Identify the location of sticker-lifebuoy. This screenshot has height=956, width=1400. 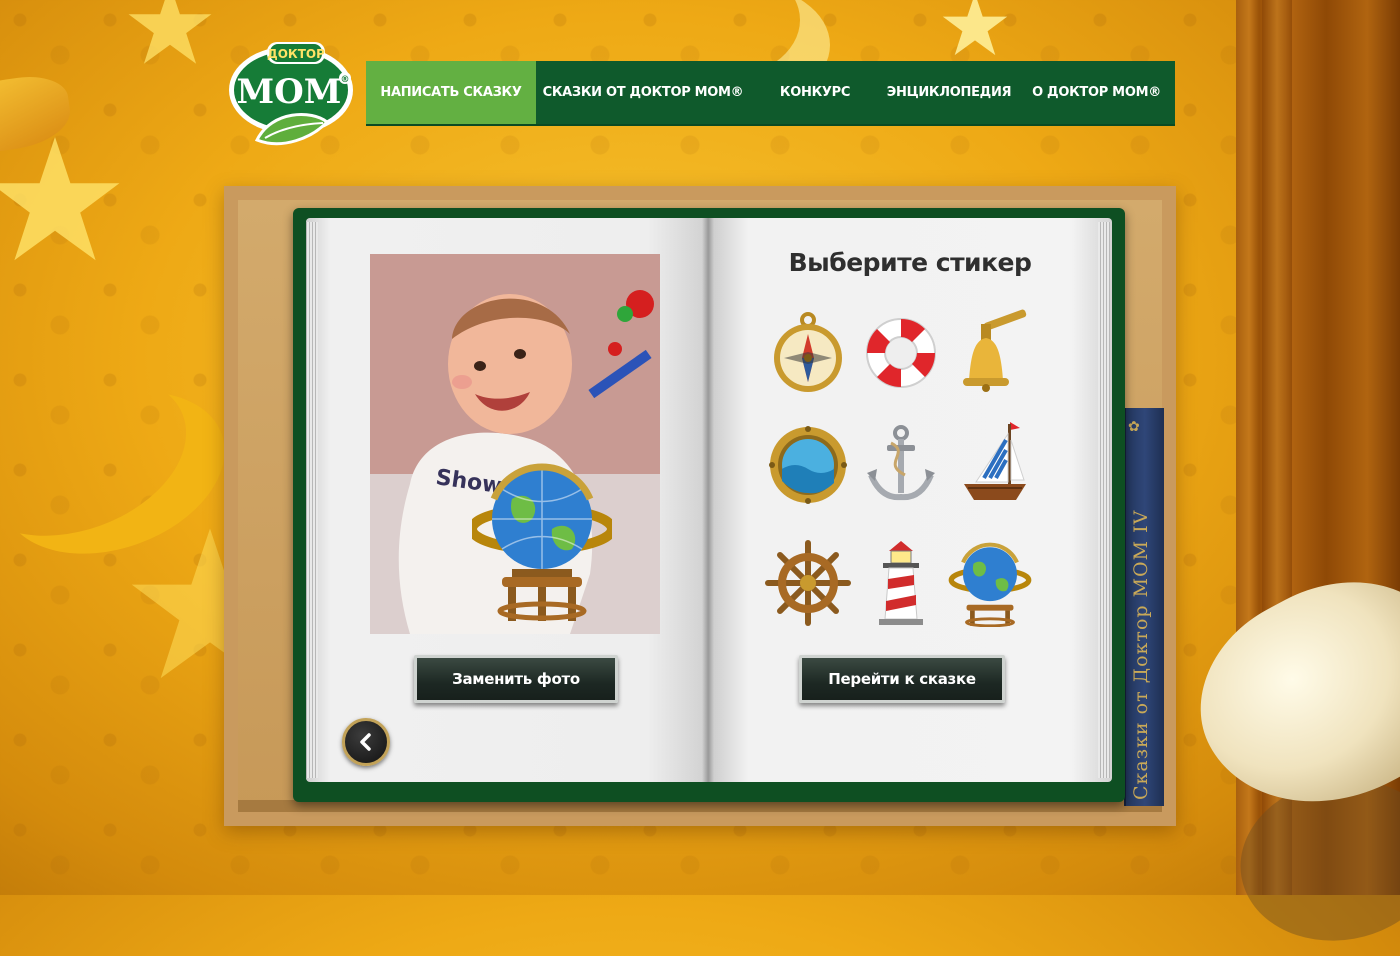
(901, 353).